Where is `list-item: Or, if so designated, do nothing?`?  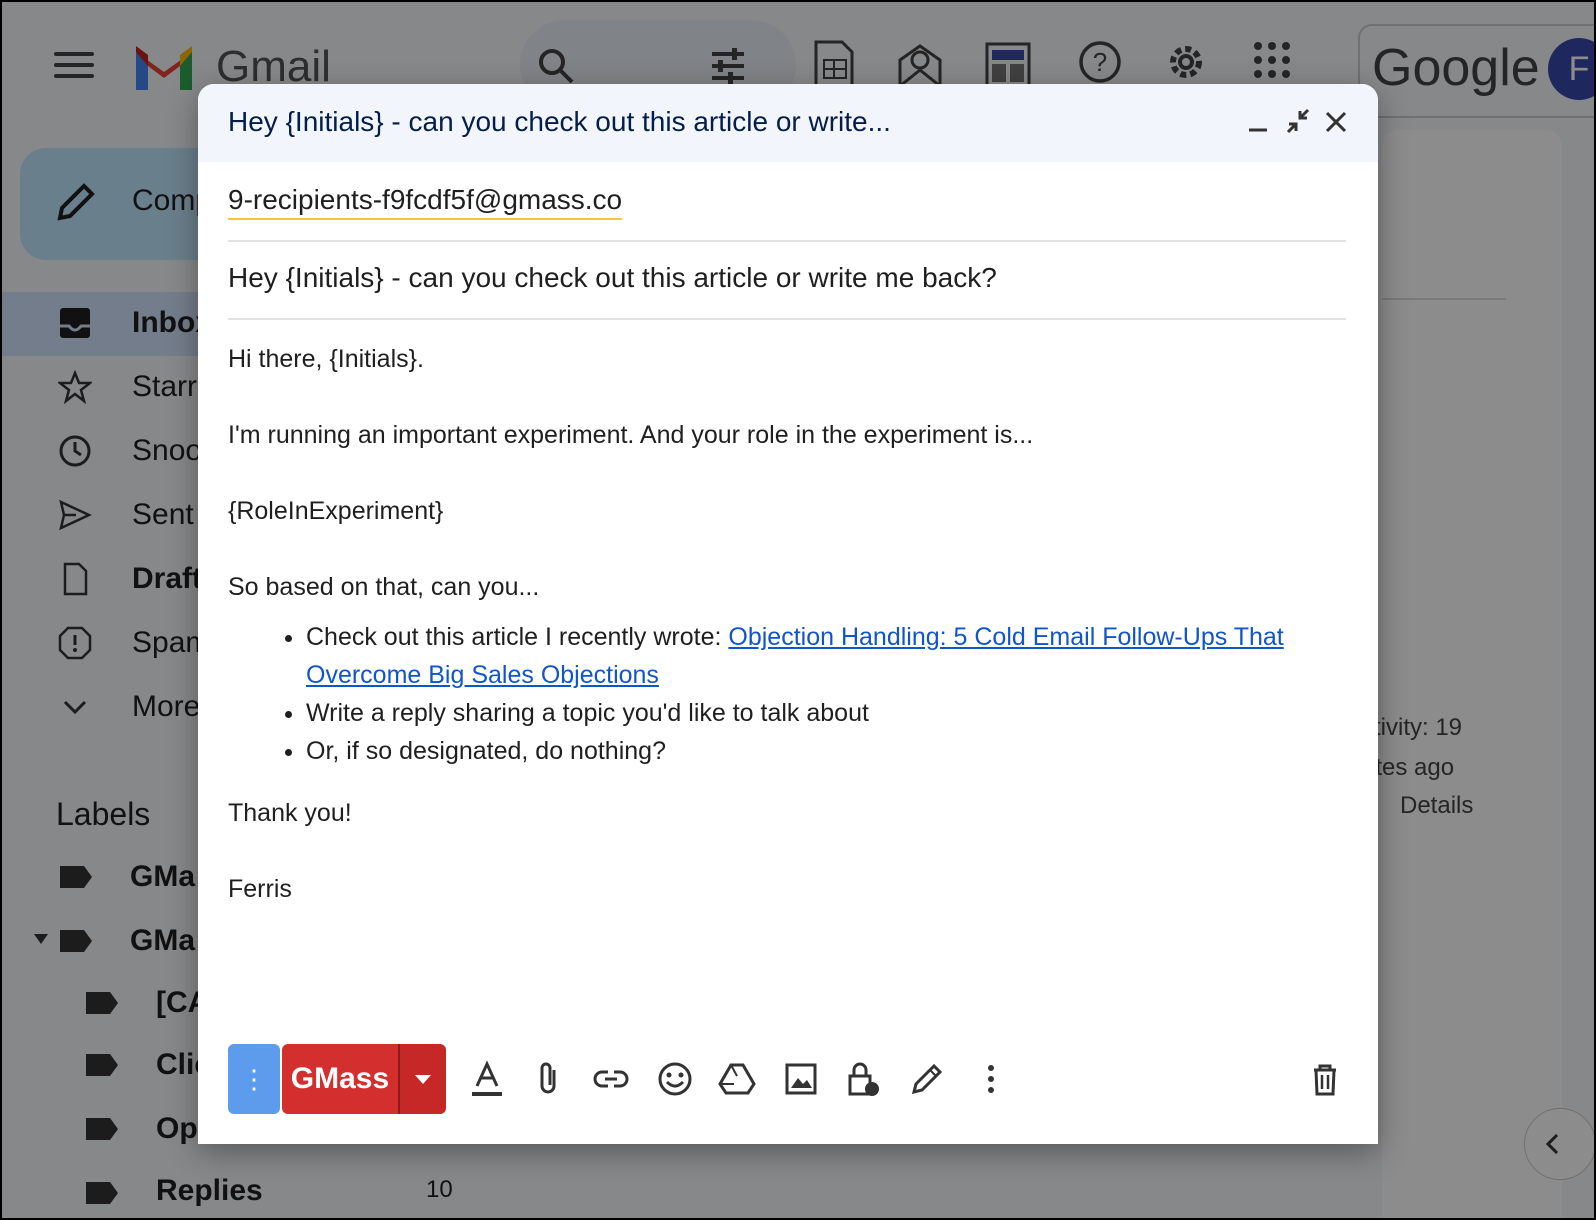
list-item: Or, if so designated, do nothing? is located at coordinates (822, 751).